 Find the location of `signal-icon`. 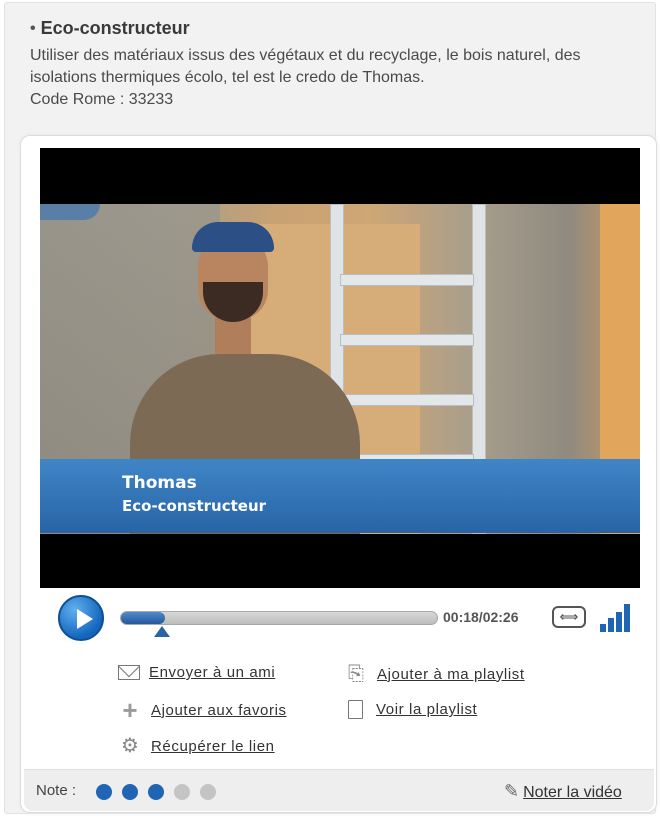

signal-icon is located at coordinates (616, 617).